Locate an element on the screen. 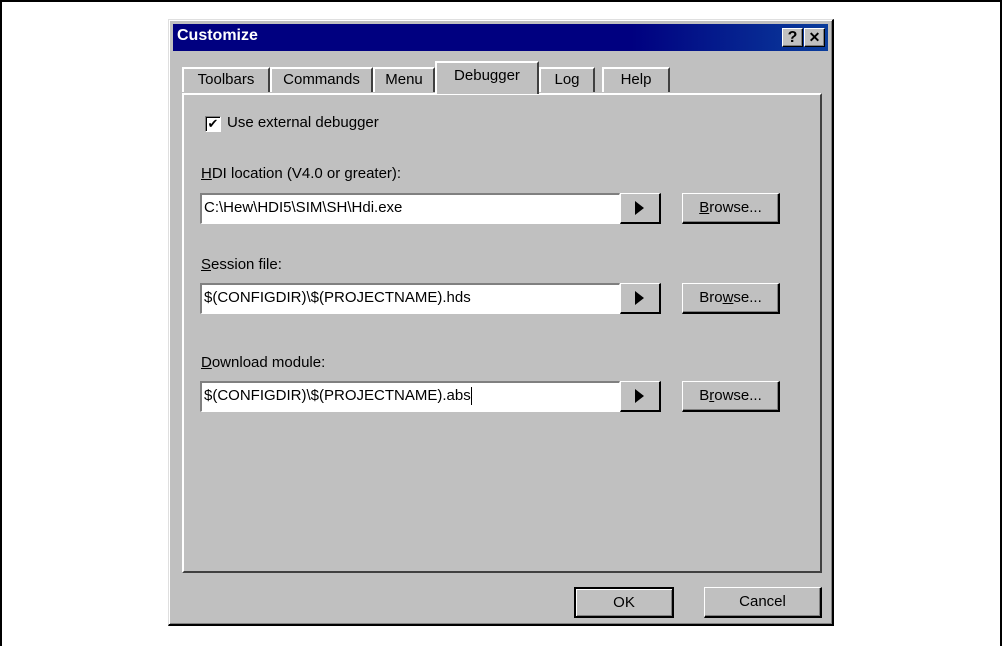 The height and width of the screenshot is (646, 1002). ok-button: OK is located at coordinates (624, 602).